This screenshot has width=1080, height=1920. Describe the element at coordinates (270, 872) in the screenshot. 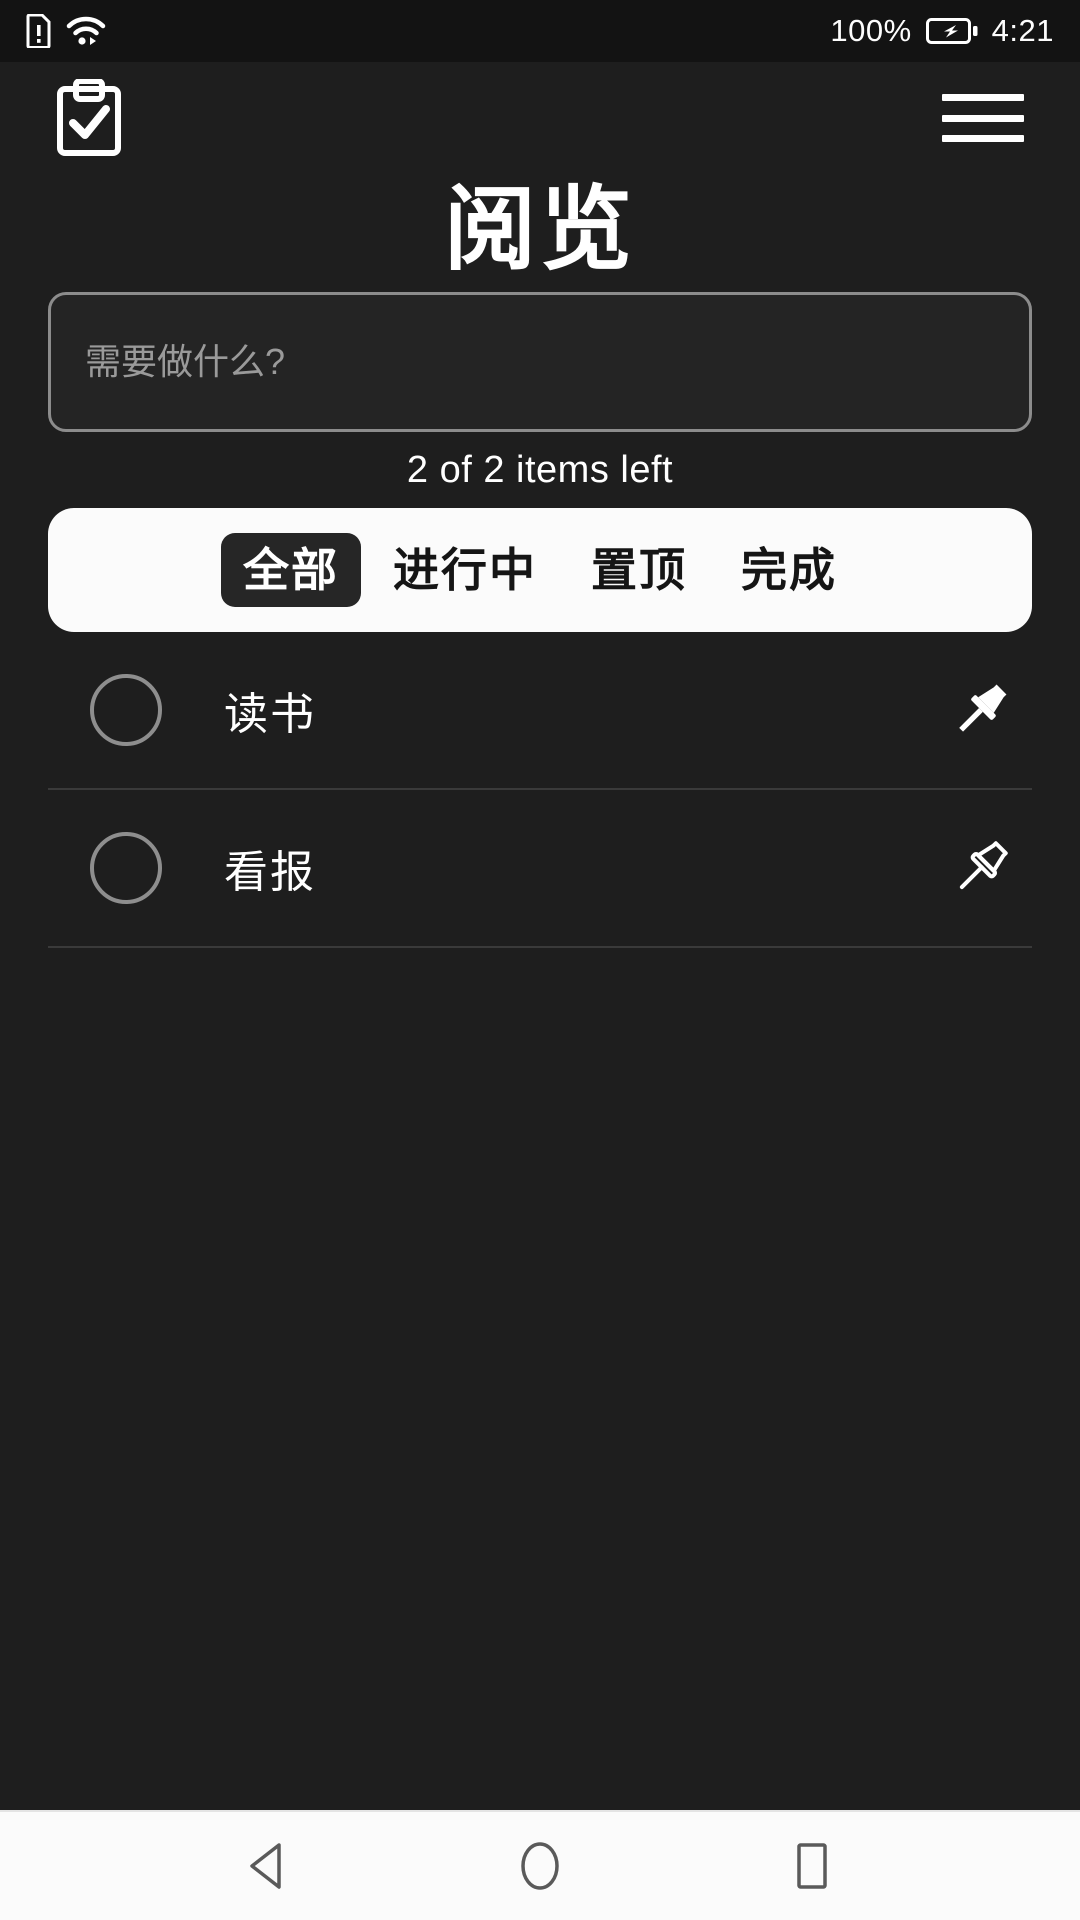

I see `todo-item-label: 看报` at that location.